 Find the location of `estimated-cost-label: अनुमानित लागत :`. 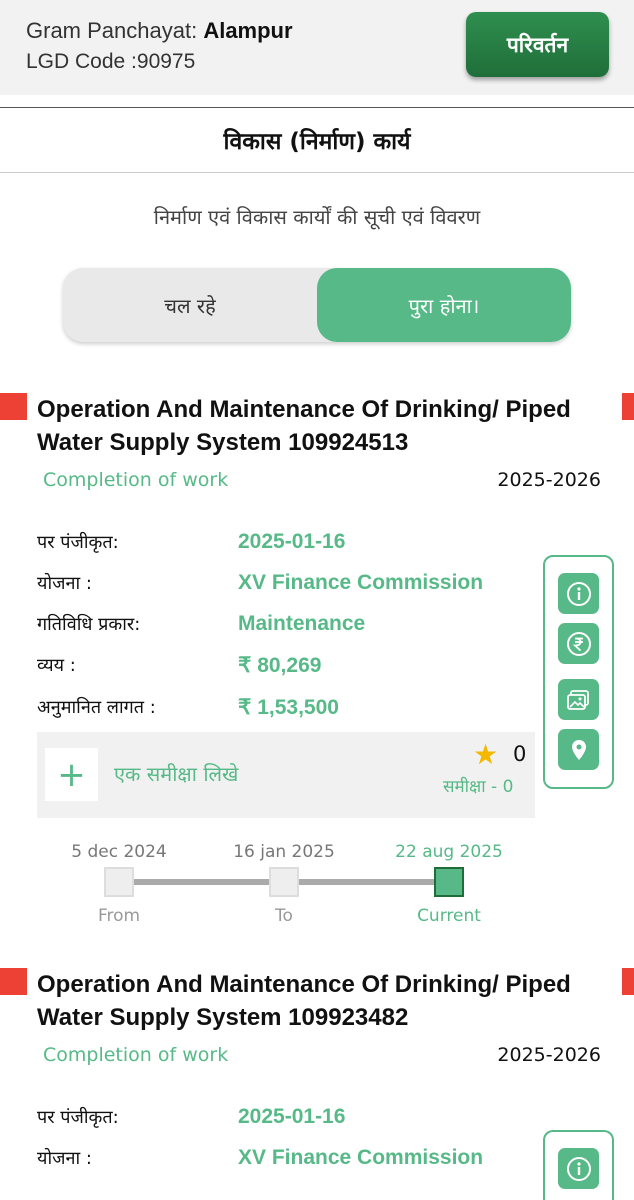

estimated-cost-label: अनुमानित लागत : is located at coordinates (96, 707).